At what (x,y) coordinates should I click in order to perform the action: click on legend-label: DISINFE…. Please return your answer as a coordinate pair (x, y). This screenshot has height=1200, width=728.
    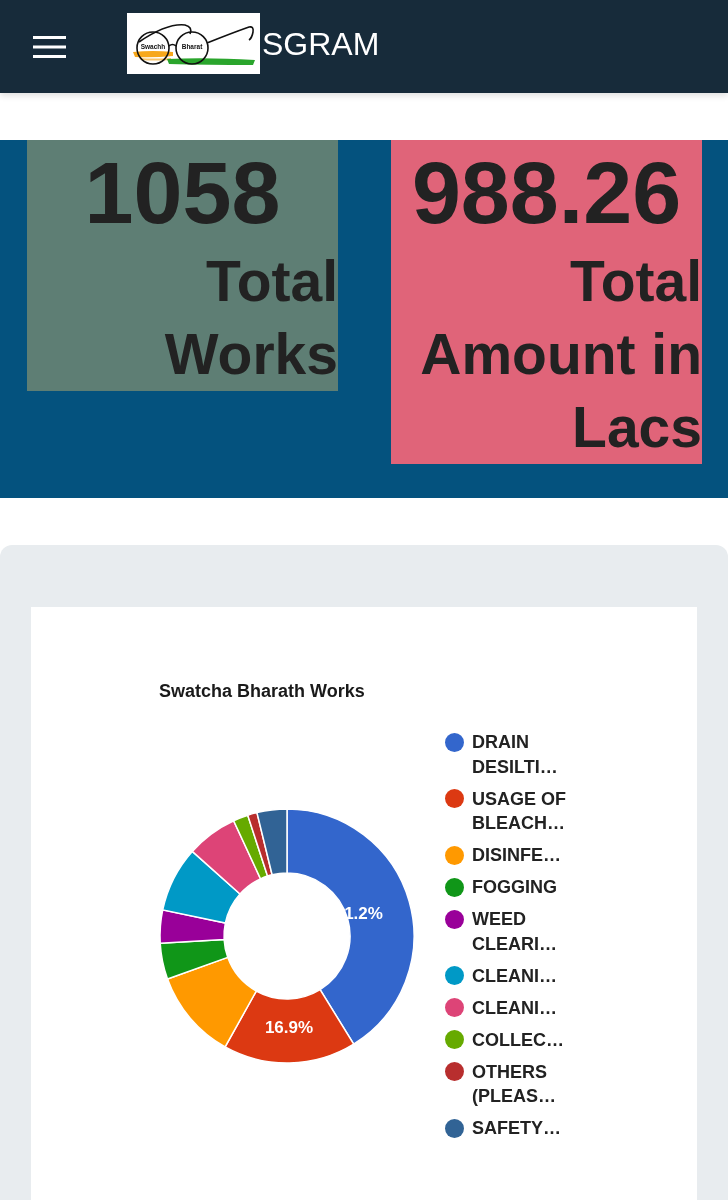
    Looking at the image, I should click on (516, 855).